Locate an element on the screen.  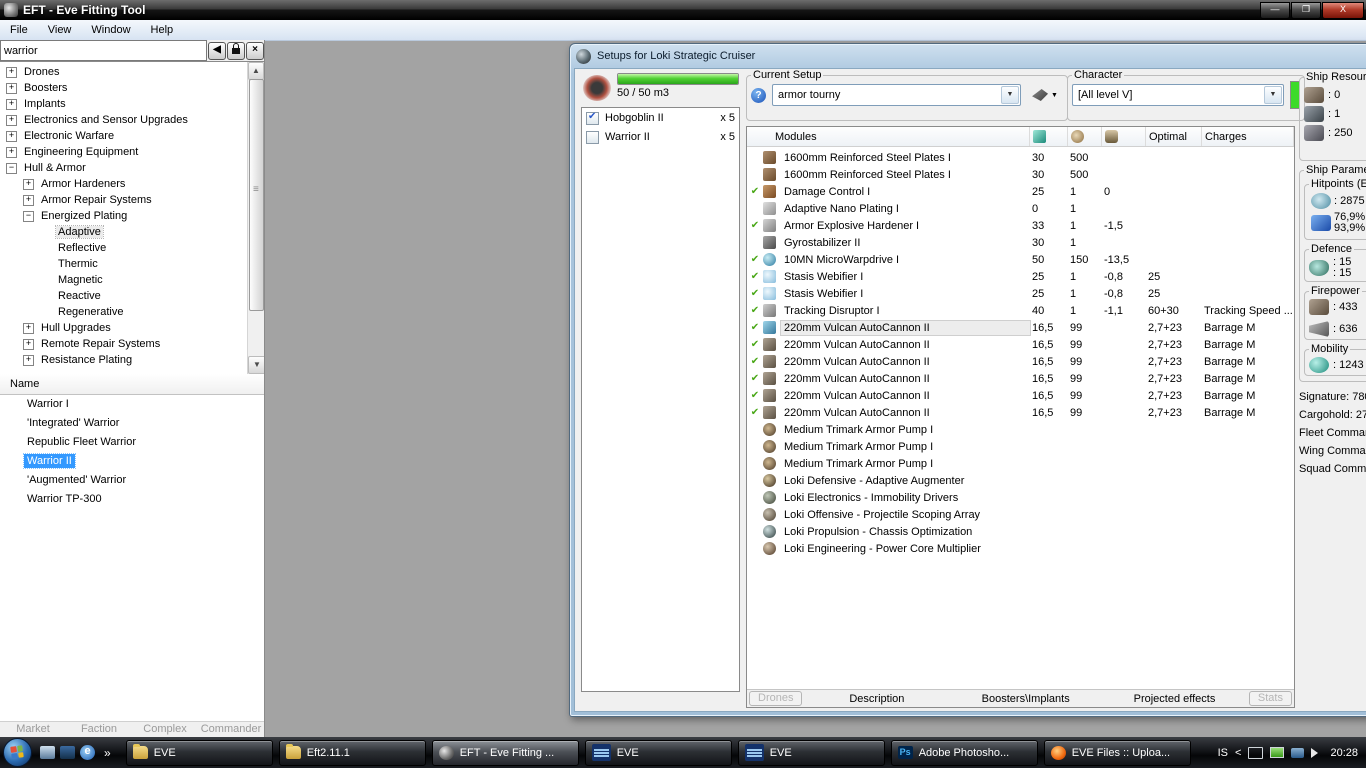
language-indicator: IS is located at coordinates (1223, 753).